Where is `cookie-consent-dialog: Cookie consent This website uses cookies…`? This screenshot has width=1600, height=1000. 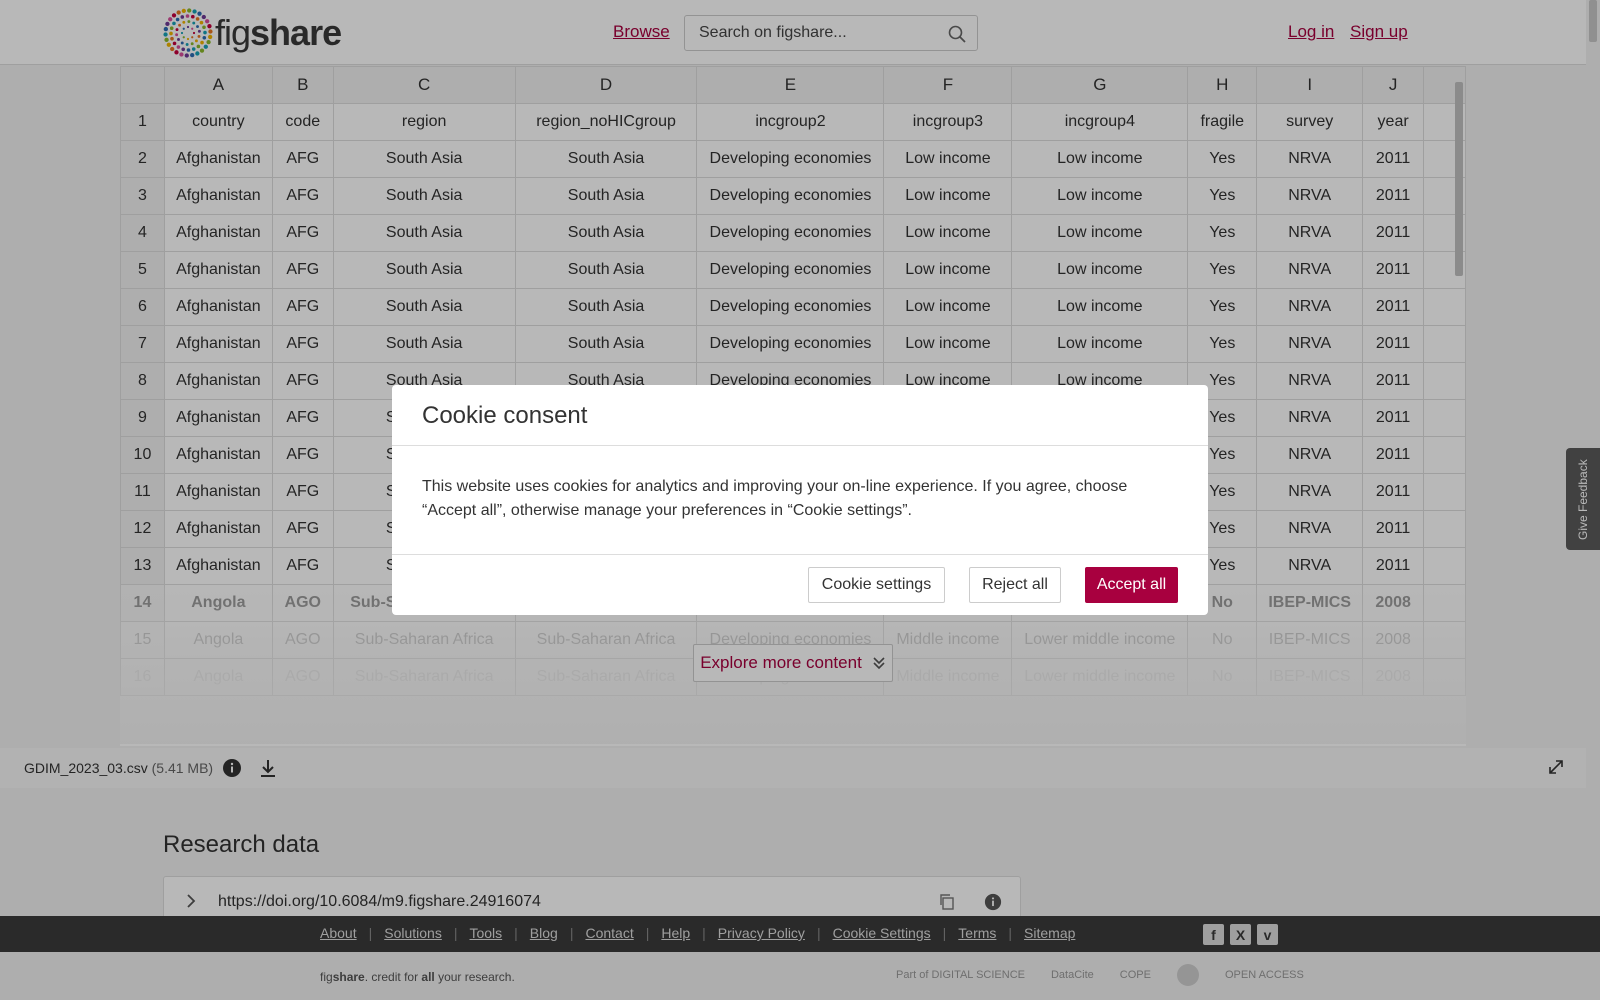 cookie-consent-dialog: Cookie consent This website uses cookies… is located at coordinates (800, 500).